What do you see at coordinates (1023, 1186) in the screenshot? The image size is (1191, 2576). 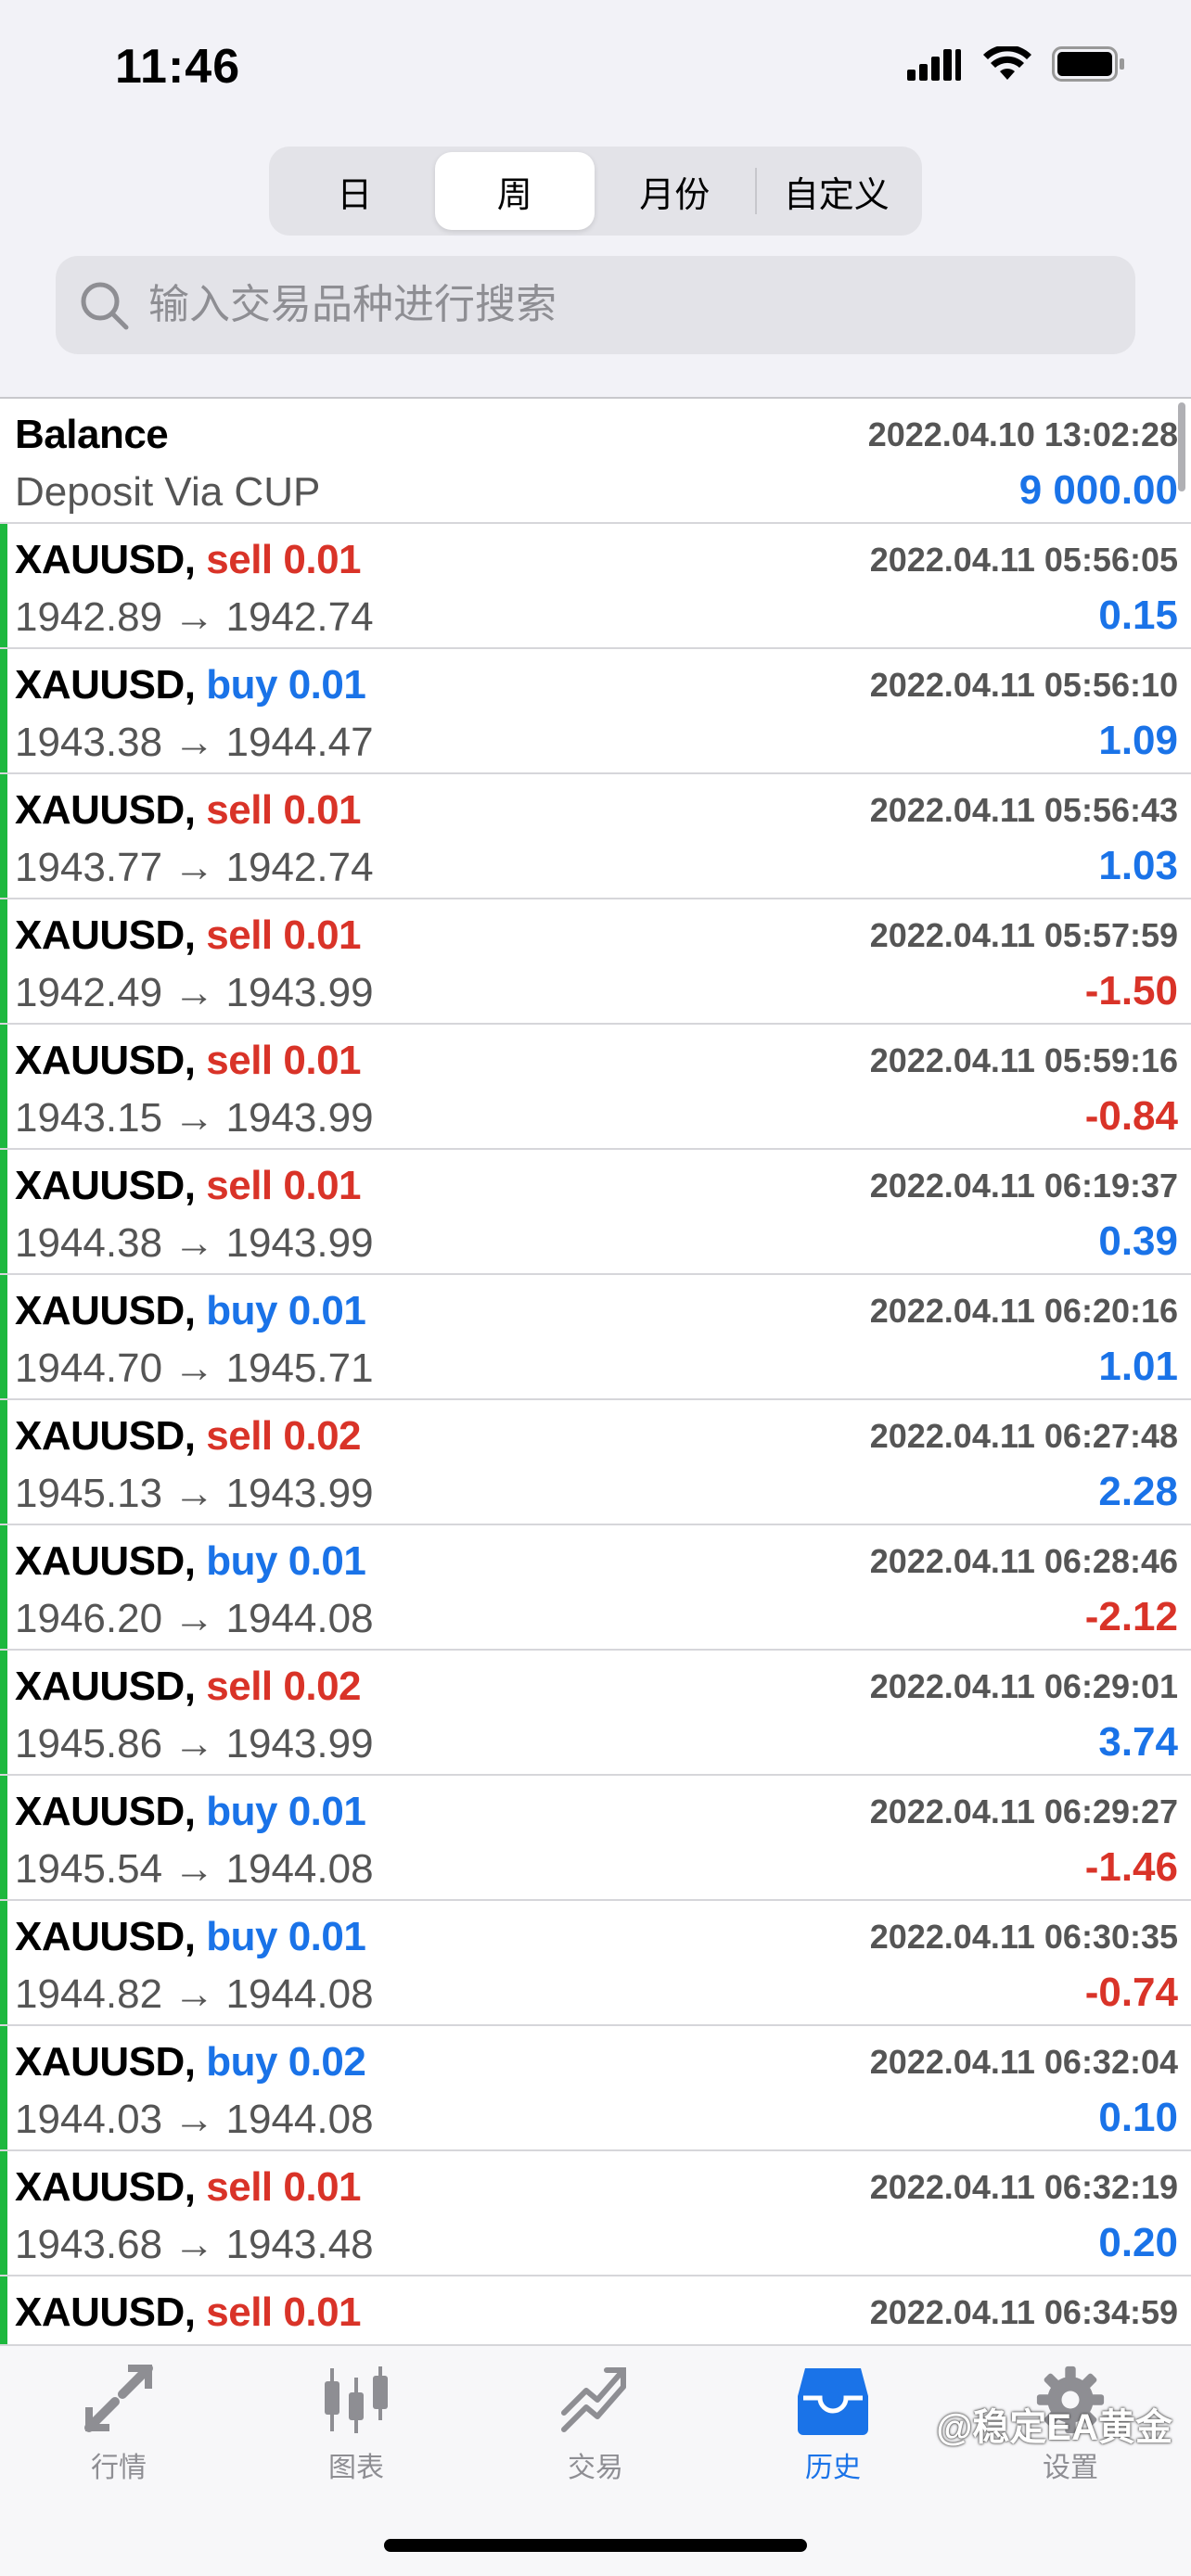 I see `trade-time: 2022.04.11 06:19:37` at bounding box center [1023, 1186].